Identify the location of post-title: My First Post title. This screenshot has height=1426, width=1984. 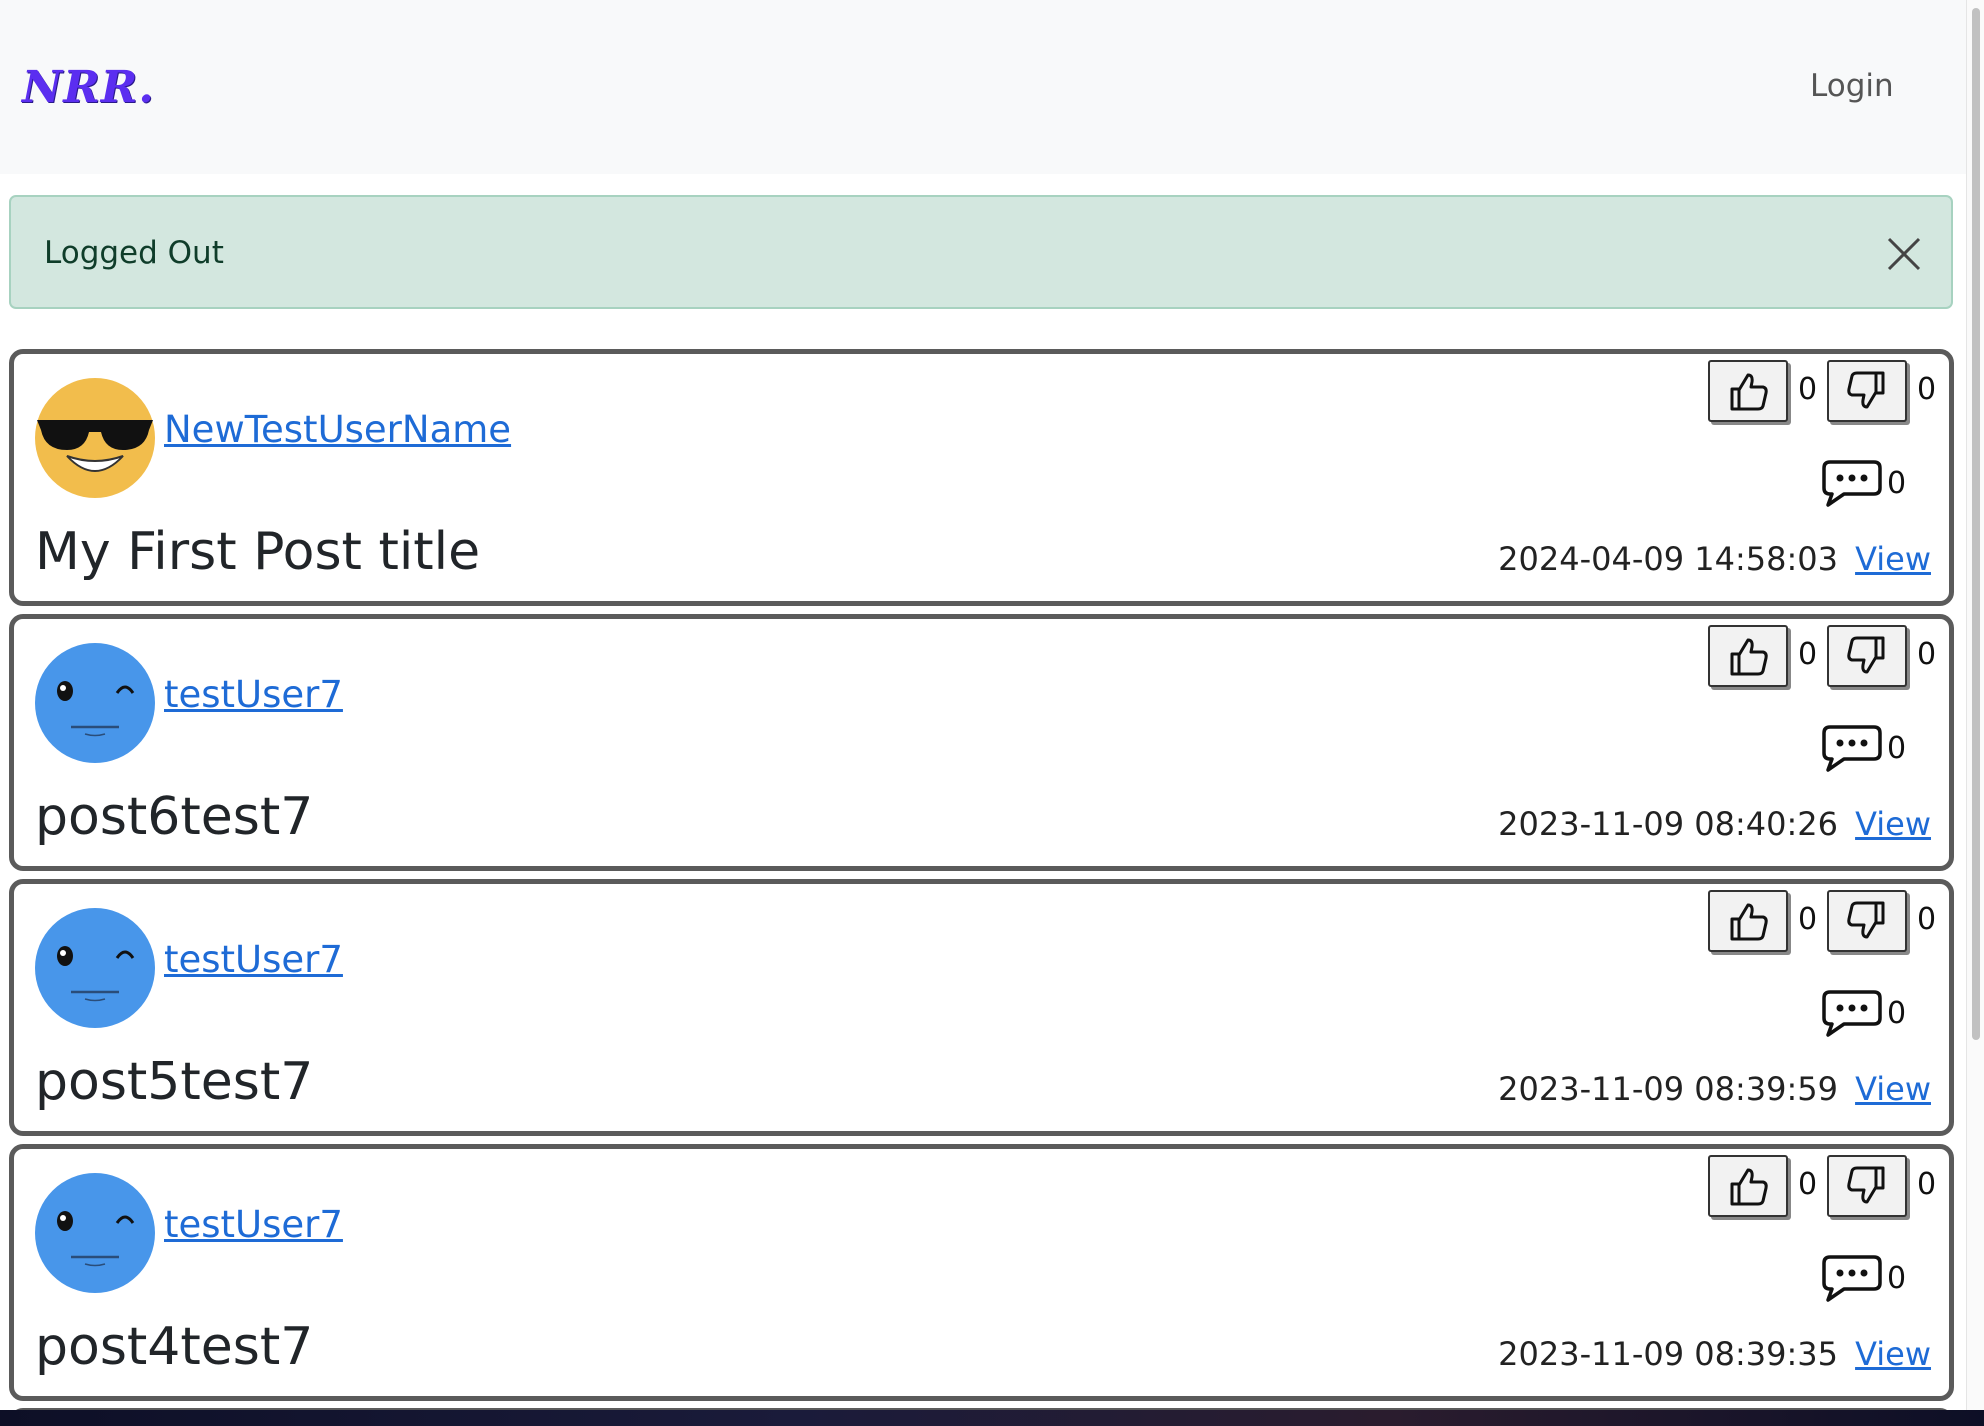
(258, 552).